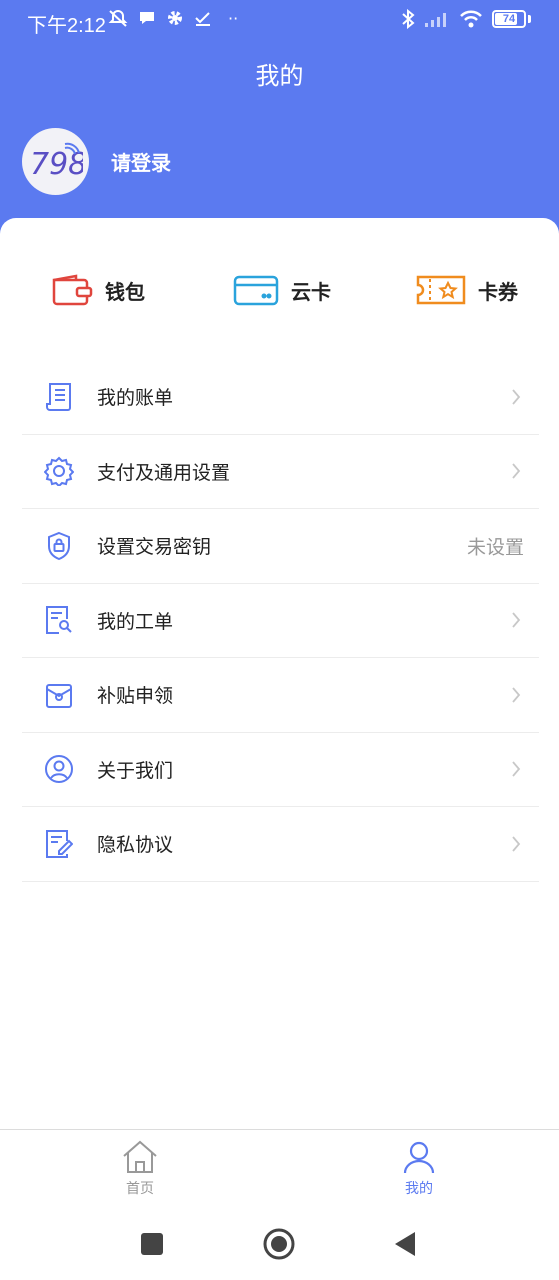 The height and width of the screenshot is (1280, 559). I want to click on quick-coupon: 卡券, so click(467, 290).